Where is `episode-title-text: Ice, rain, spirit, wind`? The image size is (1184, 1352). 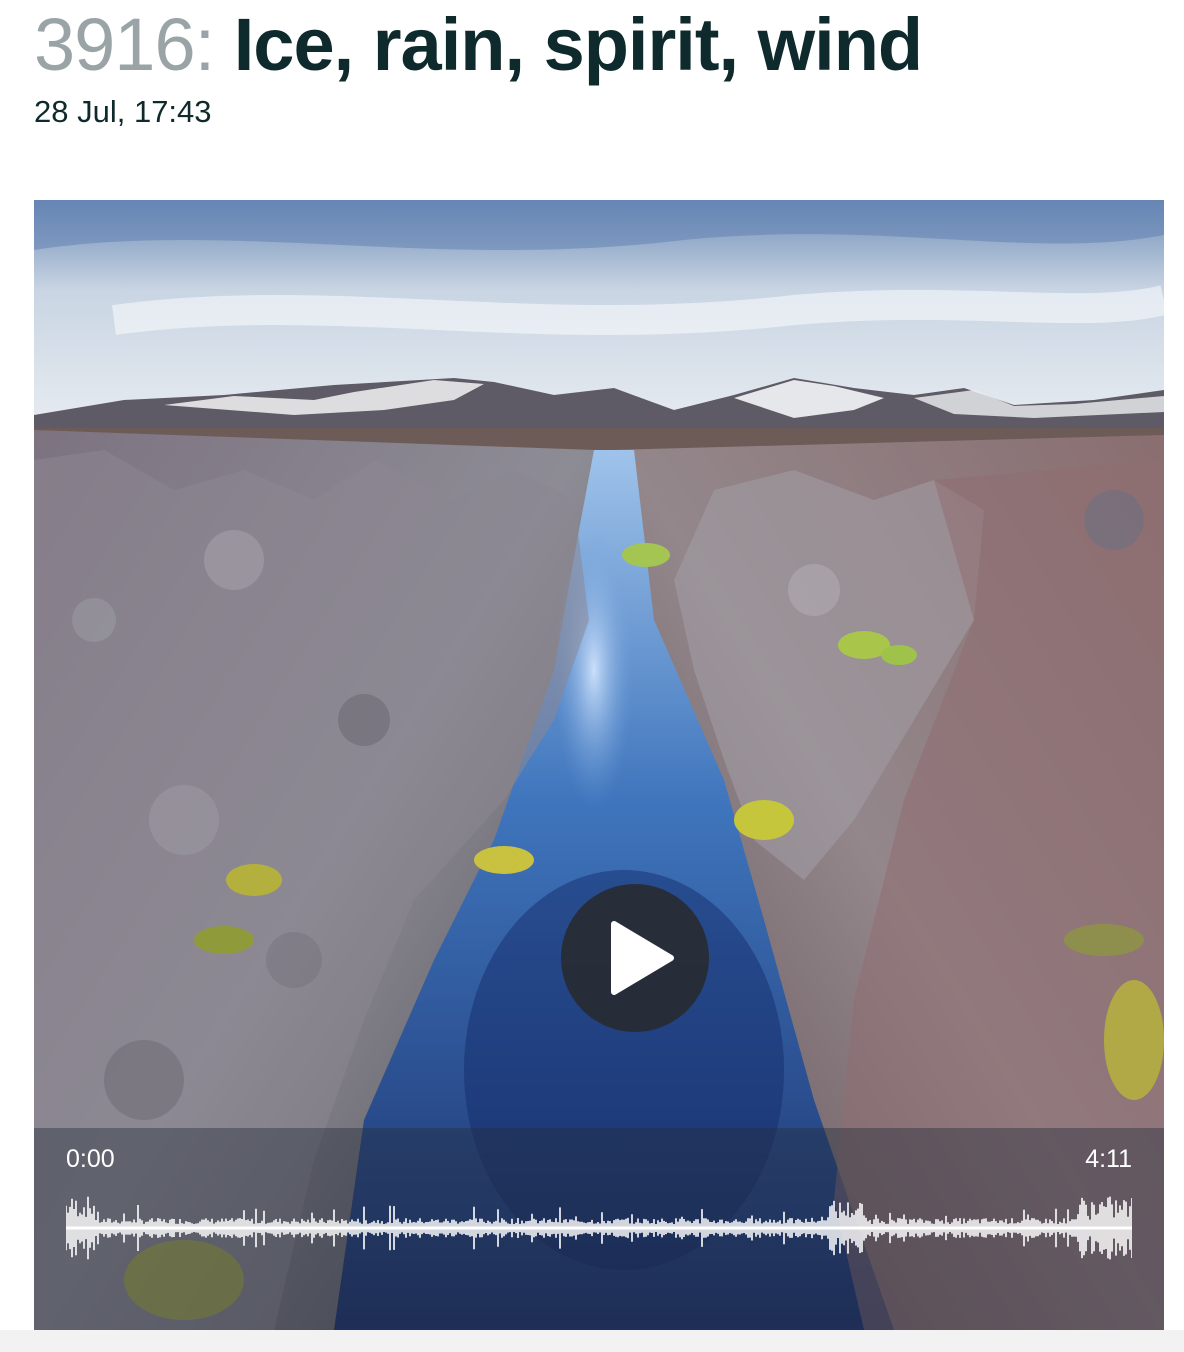
episode-title-text: Ice, rain, spirit, wind is located at coordinates (578, 44).